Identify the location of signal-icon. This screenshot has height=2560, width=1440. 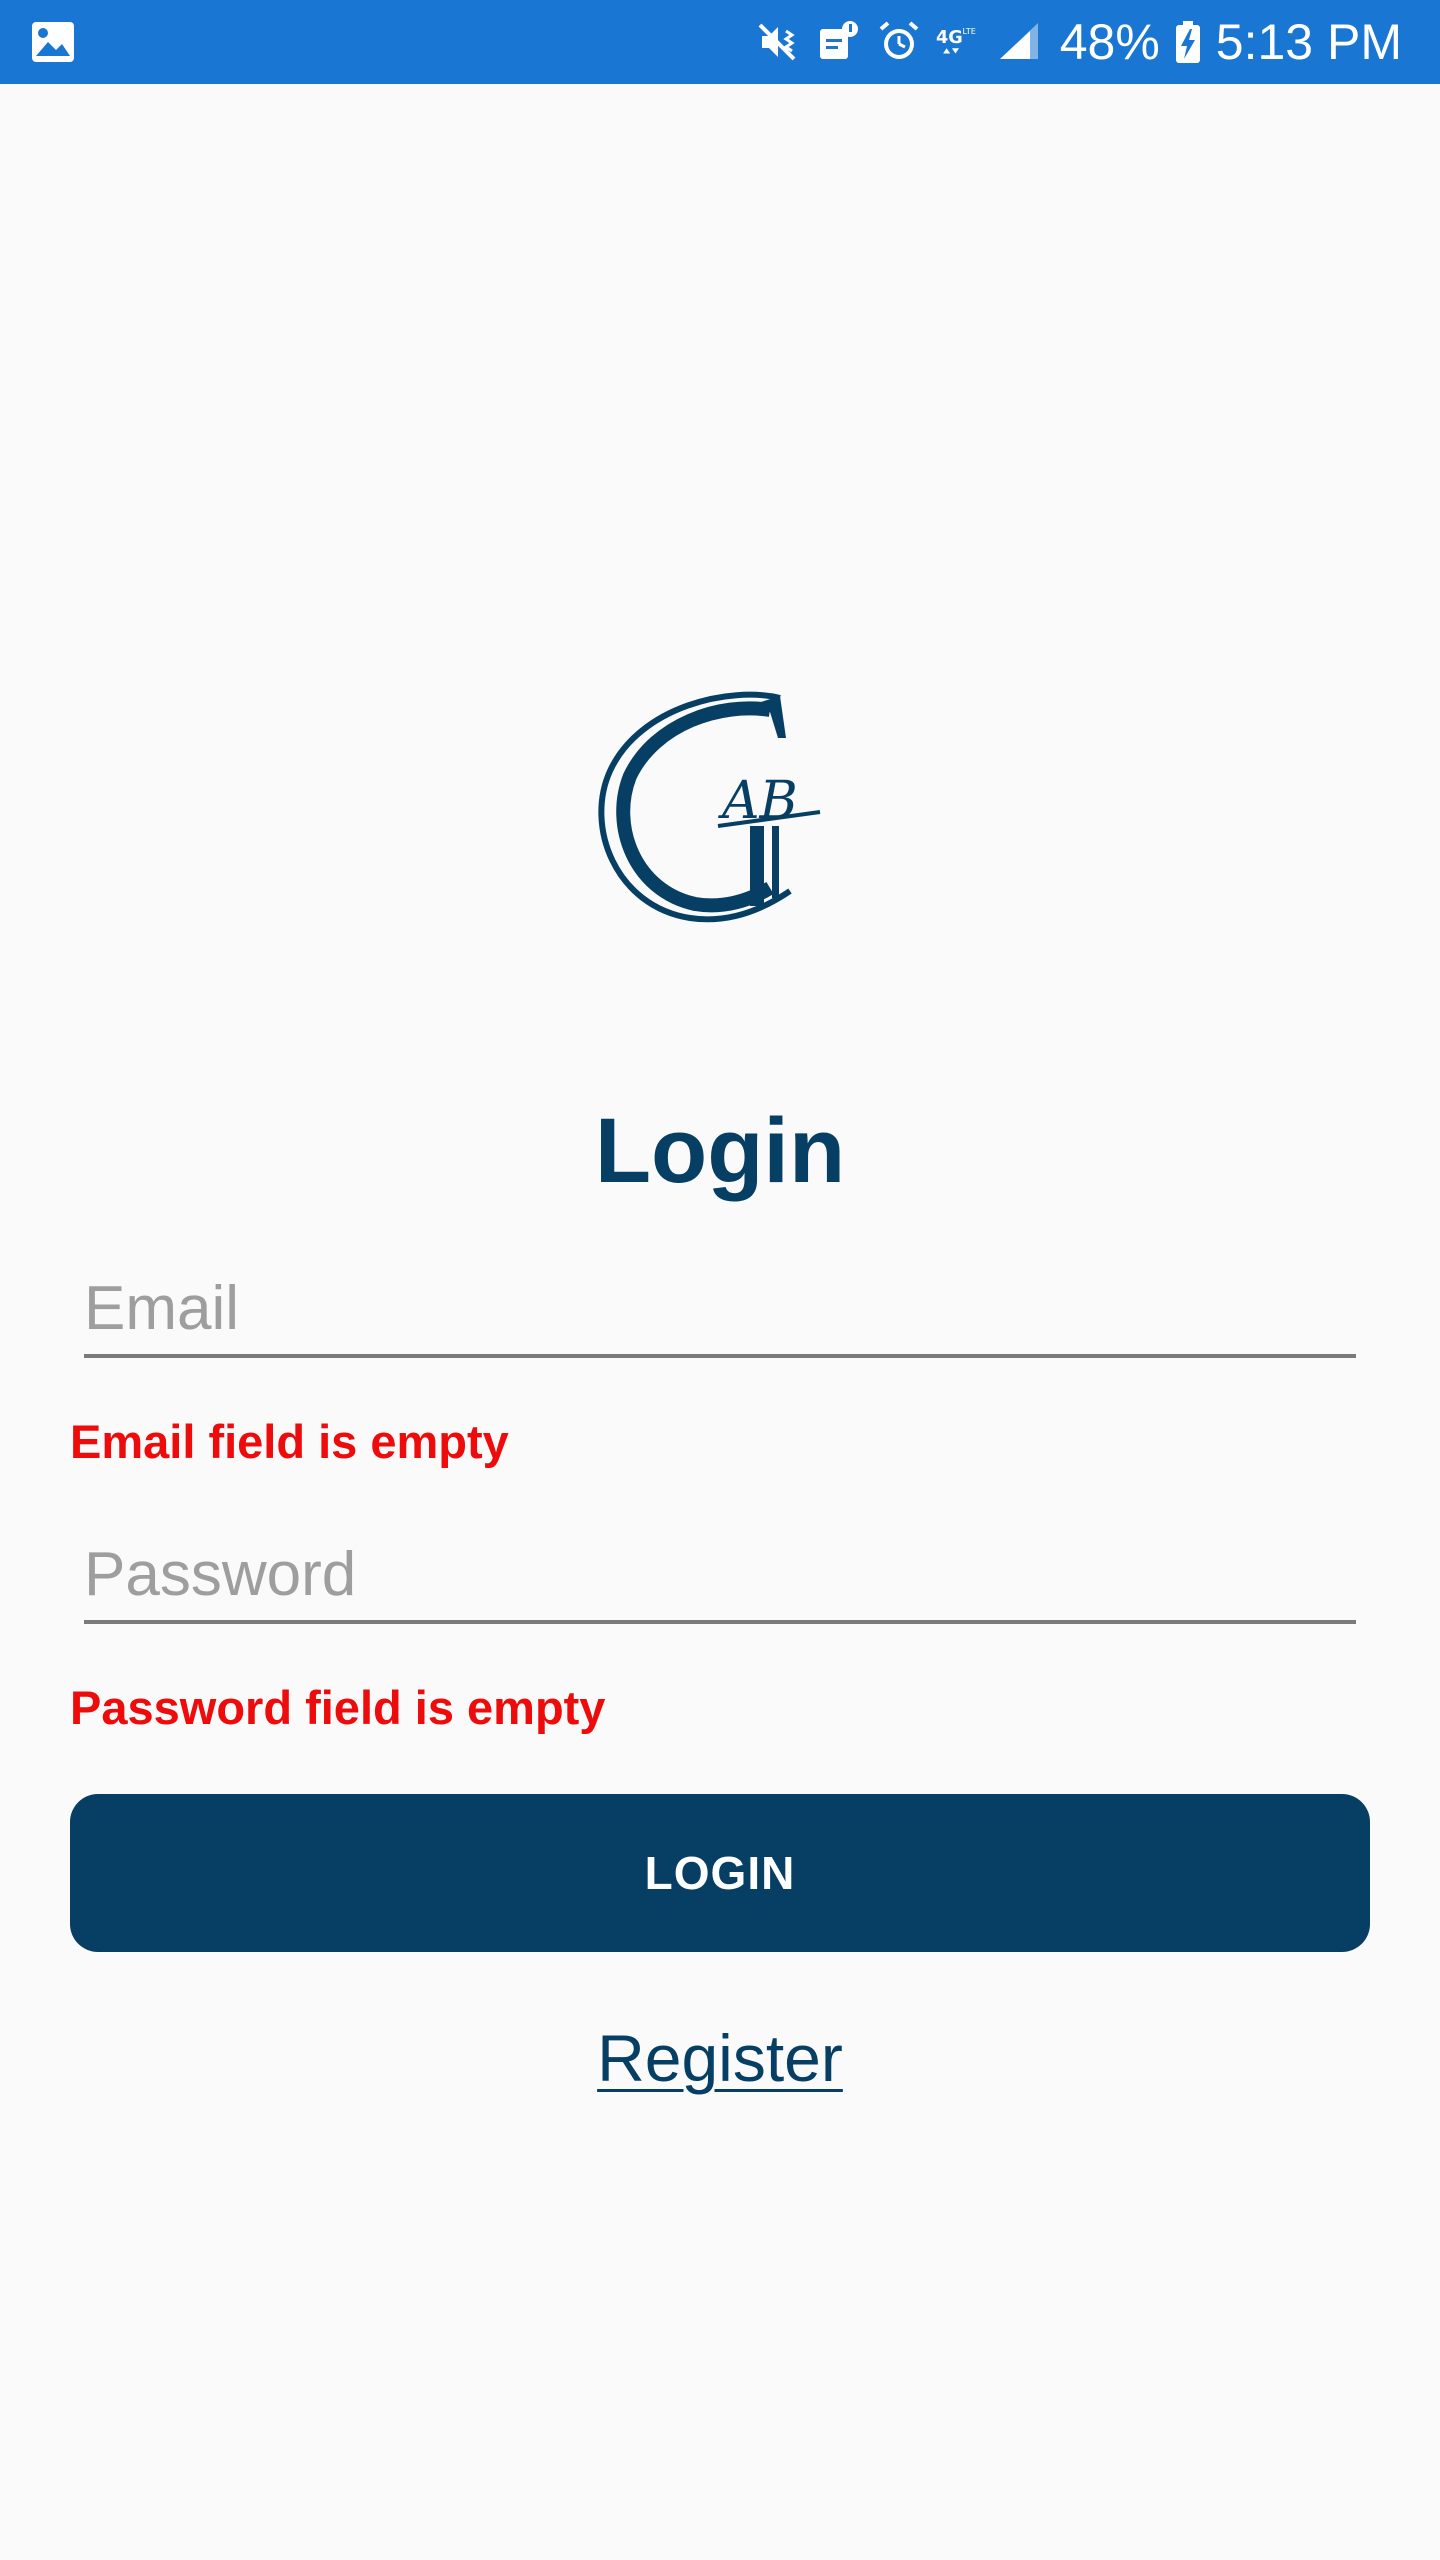
(1019, 42).